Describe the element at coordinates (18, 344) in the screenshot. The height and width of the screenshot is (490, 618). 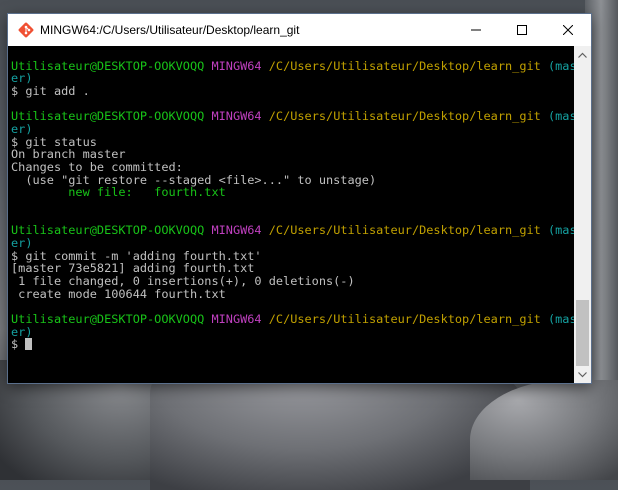
I see `command-prompt: $` at that location.